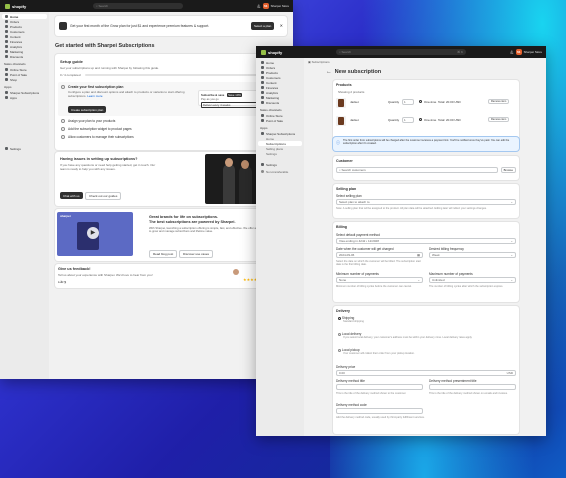 This screenshot has height=478, width=566. What do you see at coordinates (379, 387) in the screenshot?
I see `method-title-input` at bounding box center [379, 387].